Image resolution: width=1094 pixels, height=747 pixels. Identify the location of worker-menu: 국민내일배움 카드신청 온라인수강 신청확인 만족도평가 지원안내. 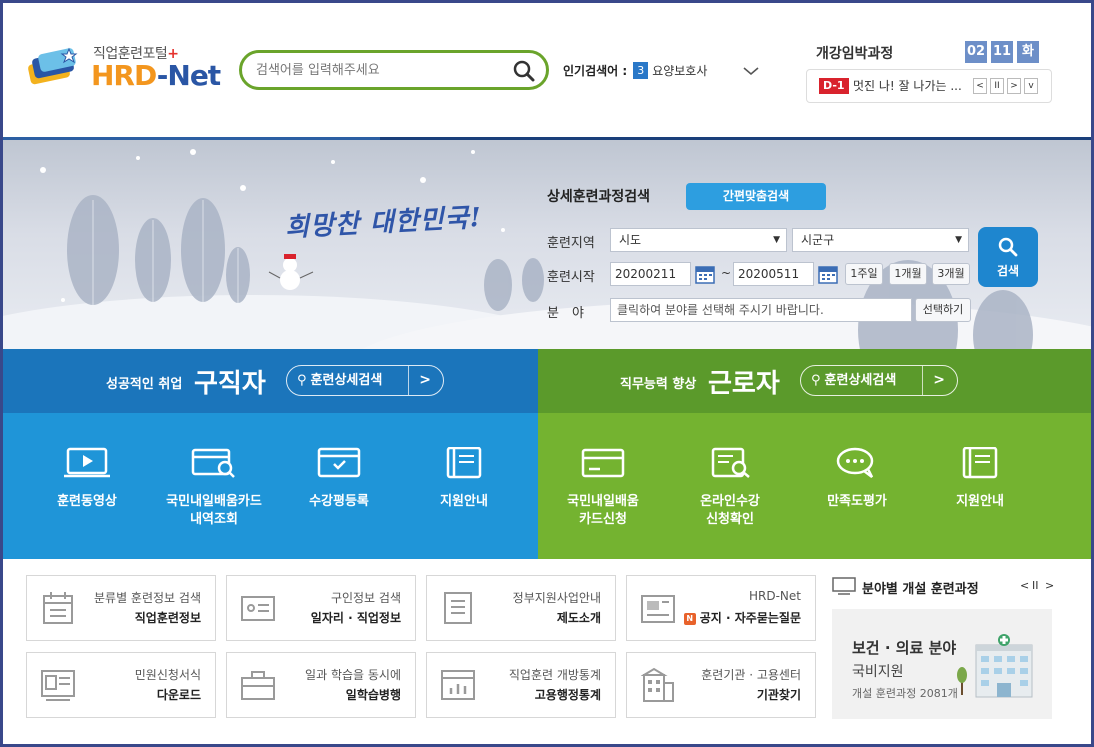
(814, 486).